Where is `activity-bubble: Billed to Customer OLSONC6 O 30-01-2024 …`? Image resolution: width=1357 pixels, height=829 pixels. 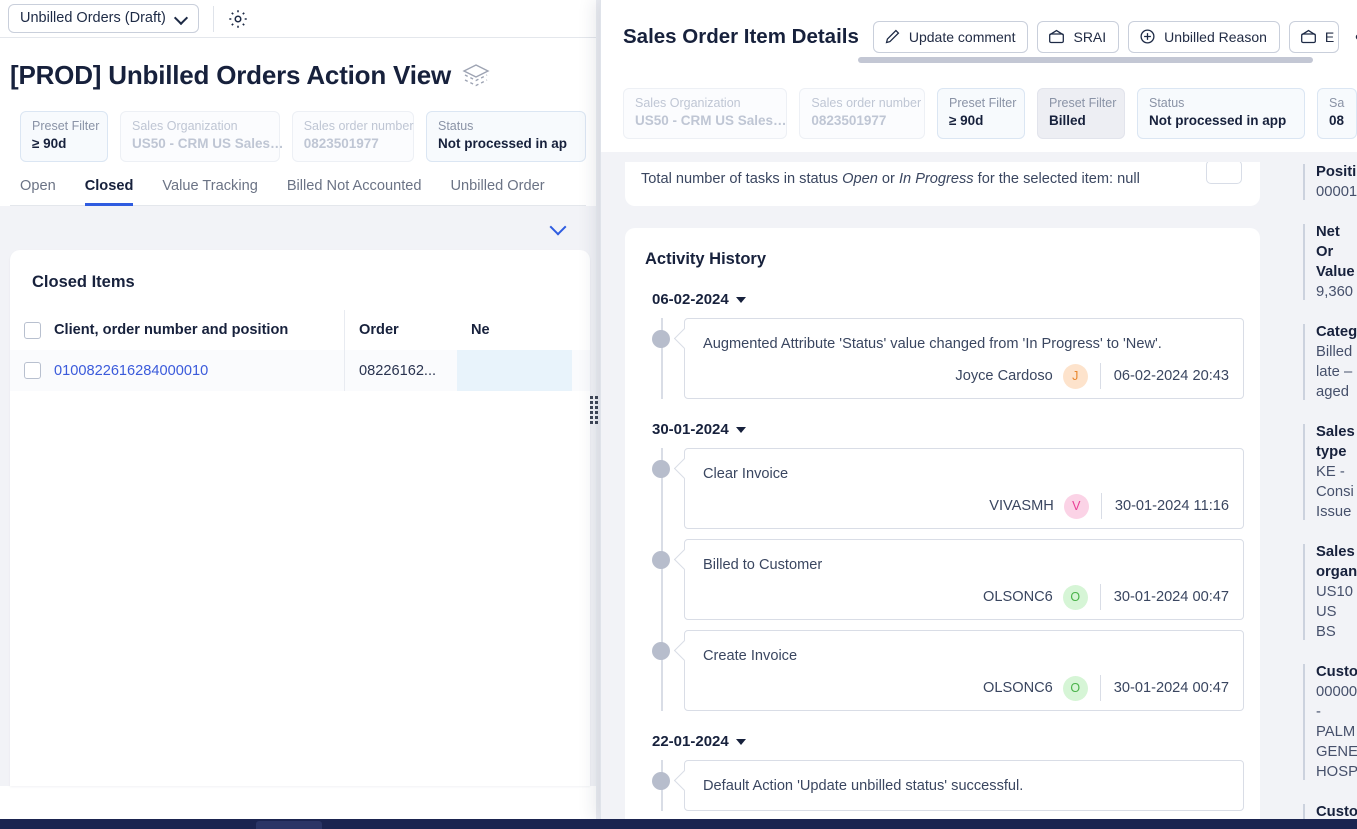
activity-bubble: Billed to Customer OLSONC6 O 30-01-2024 … is located at coordinates (964, 579).